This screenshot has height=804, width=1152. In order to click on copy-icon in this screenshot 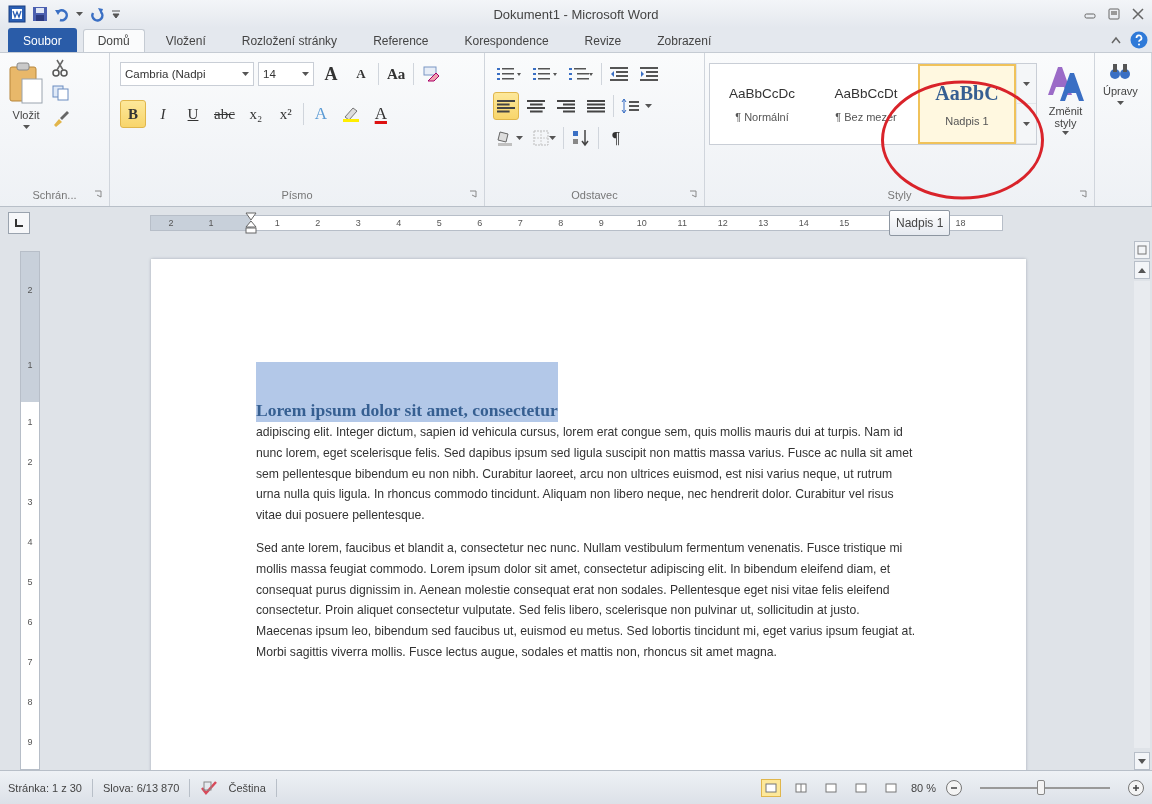, I will do `click(61, 93)`.